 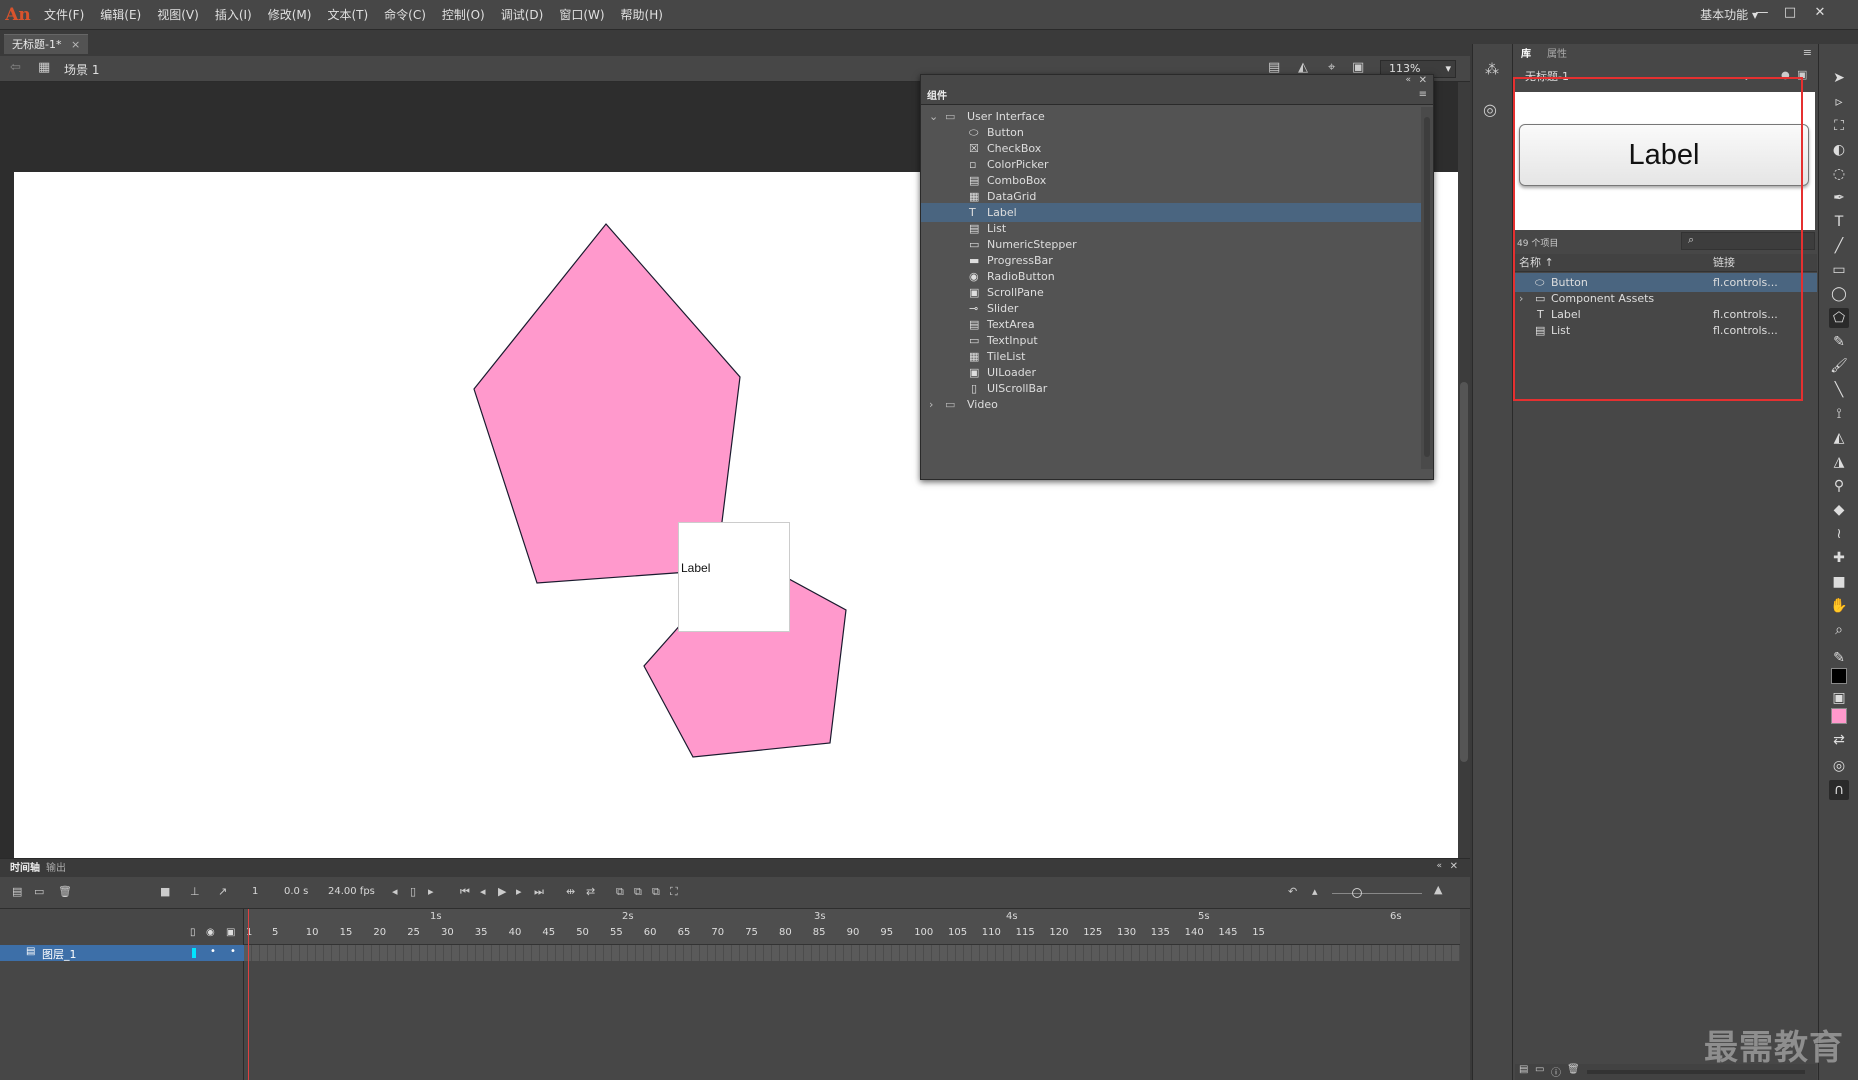 I want to click on frame-zoom-slider, so click(x=1377, y=893).